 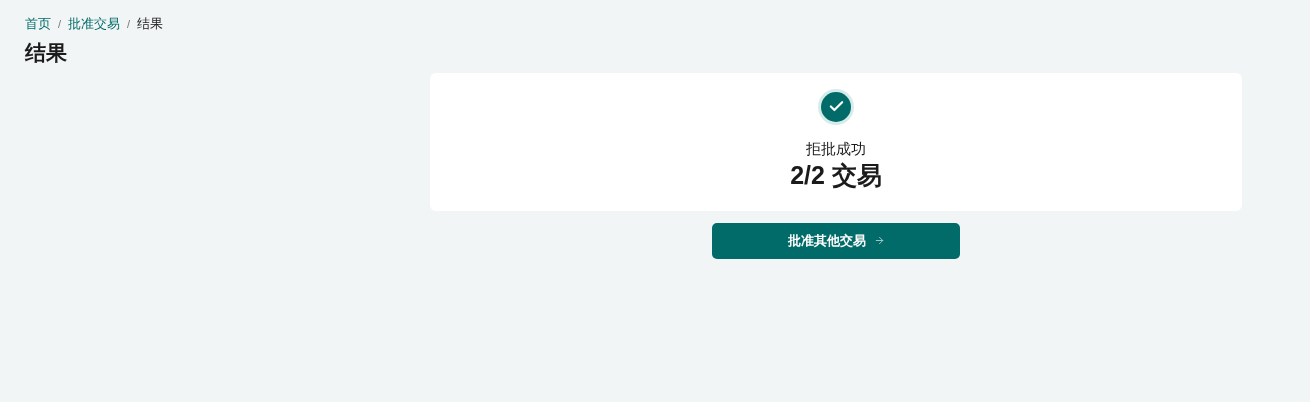 What do you see at coordinates (38, 24) in the screenshot?
I see `breadcrumb-link: 首页` at bounding box center [38, 24].